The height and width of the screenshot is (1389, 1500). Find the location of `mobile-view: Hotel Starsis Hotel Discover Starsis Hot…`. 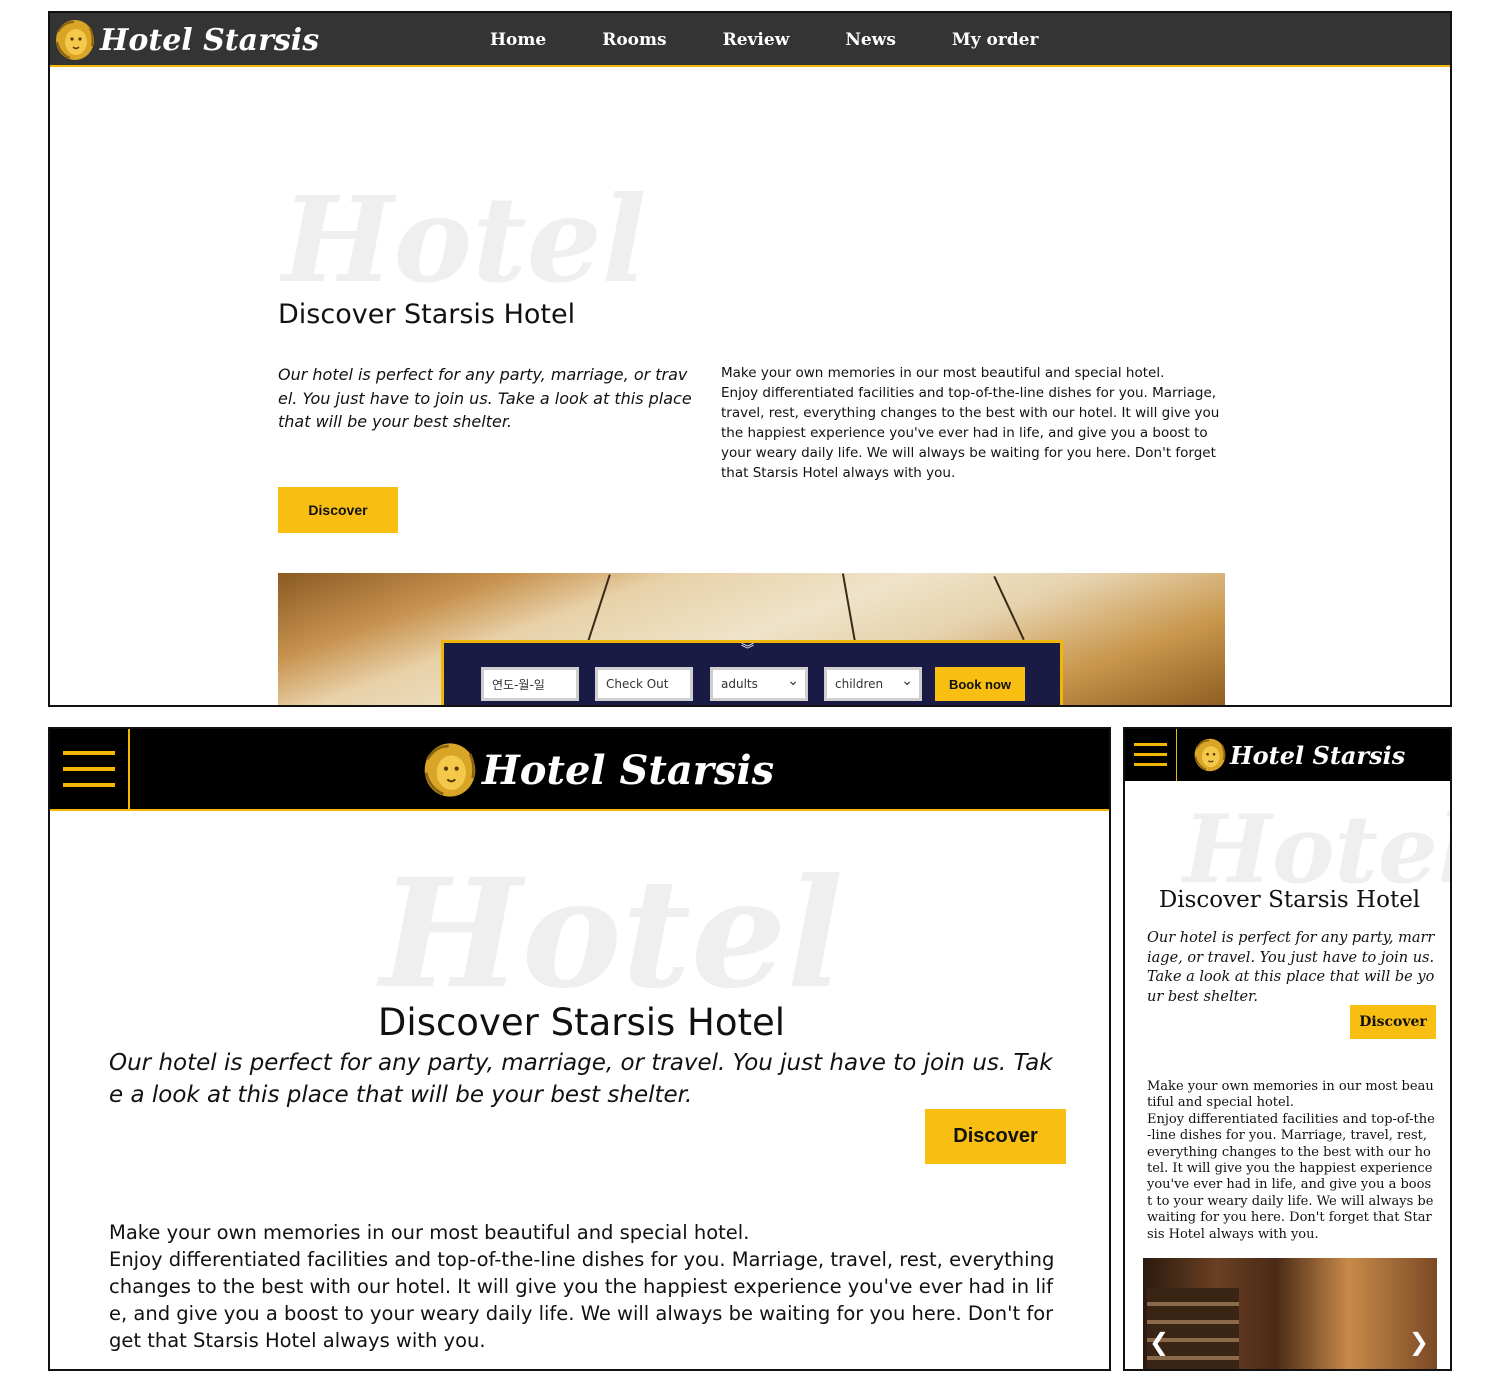

mobile-view: Hotel Starsis Hotel Discover Starsis Hot… is located at coordinates (1287, 1049).